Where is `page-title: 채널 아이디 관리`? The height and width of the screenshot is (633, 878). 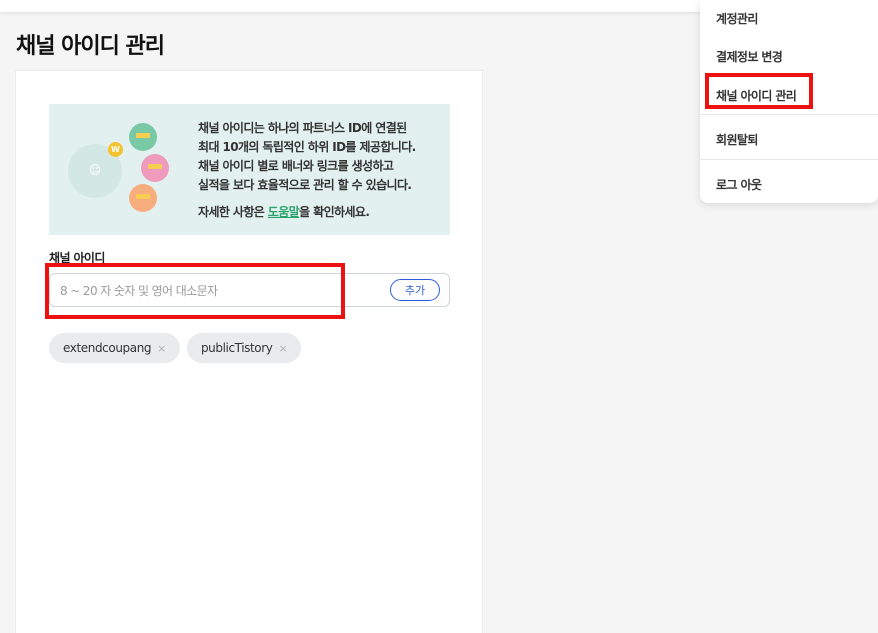 page-title: 채널 아이디 관리 is located at coordinates (90, 46).